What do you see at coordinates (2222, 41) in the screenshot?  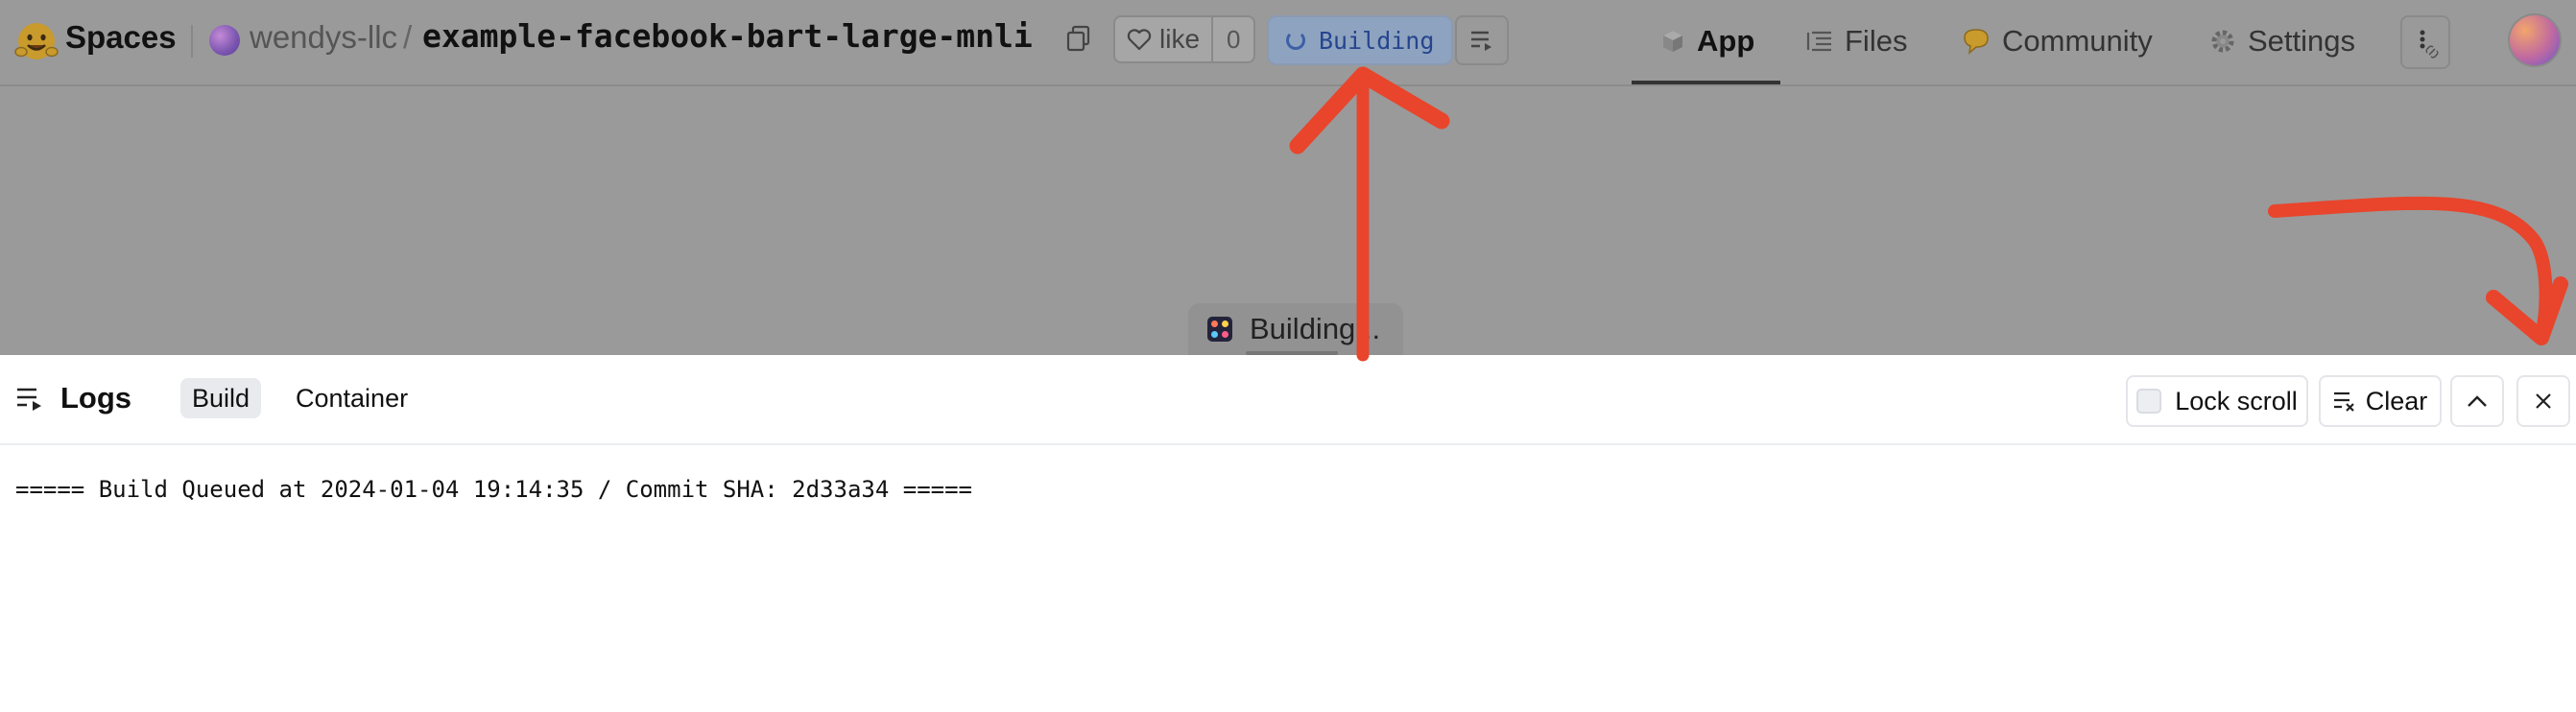 I see `gear-icon` at bounding box center [2222, 41].